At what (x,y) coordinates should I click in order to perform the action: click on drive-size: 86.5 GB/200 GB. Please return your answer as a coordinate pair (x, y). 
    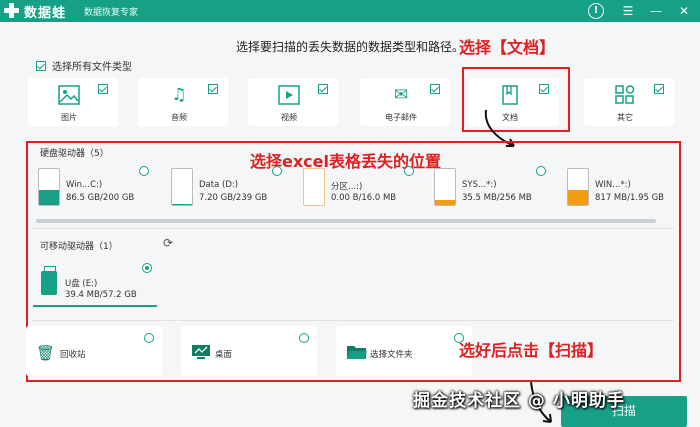
    Looking at the image, I should click on (100, 198).